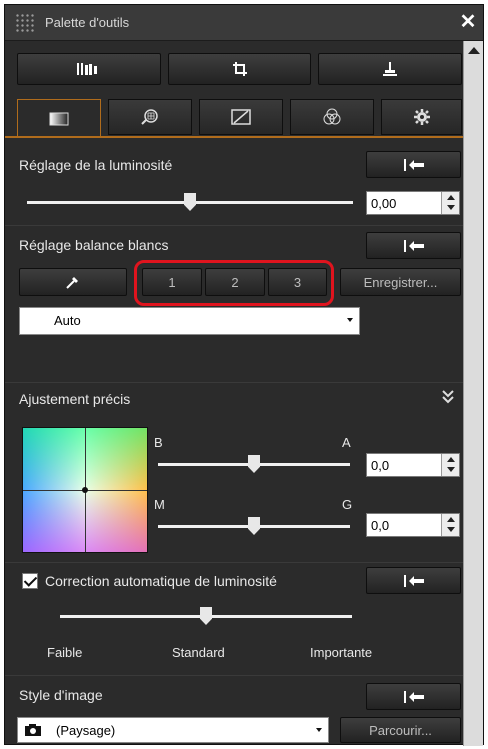 The height and width of the screenshot is (749, 488). What do you see at coordinates (30, 581) in the screenshot?
I see `auto-brightness-checkbox` at bounding box center [30, 581].